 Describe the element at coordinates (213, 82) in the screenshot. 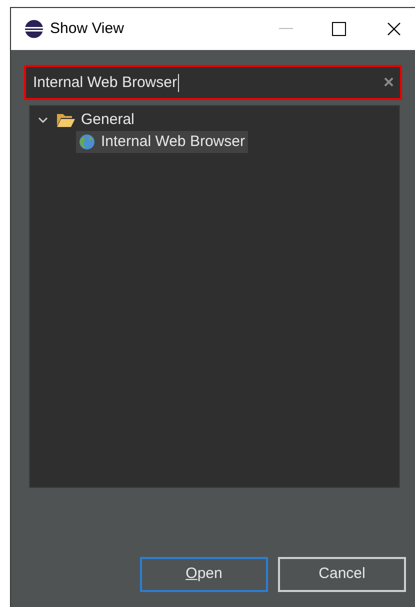

I see `filter-field: Internal Web Browser ×` at that location.